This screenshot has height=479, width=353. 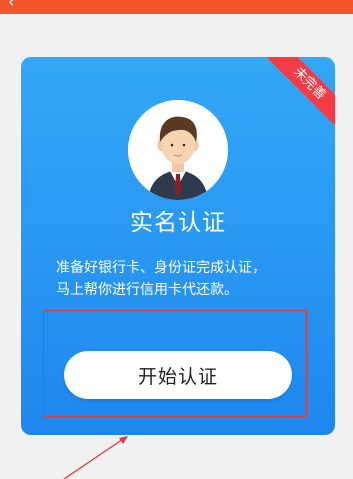 I want to click on description-line-1: 准备好银行卡、身份证完成认证，, so click(x=161, y=268).